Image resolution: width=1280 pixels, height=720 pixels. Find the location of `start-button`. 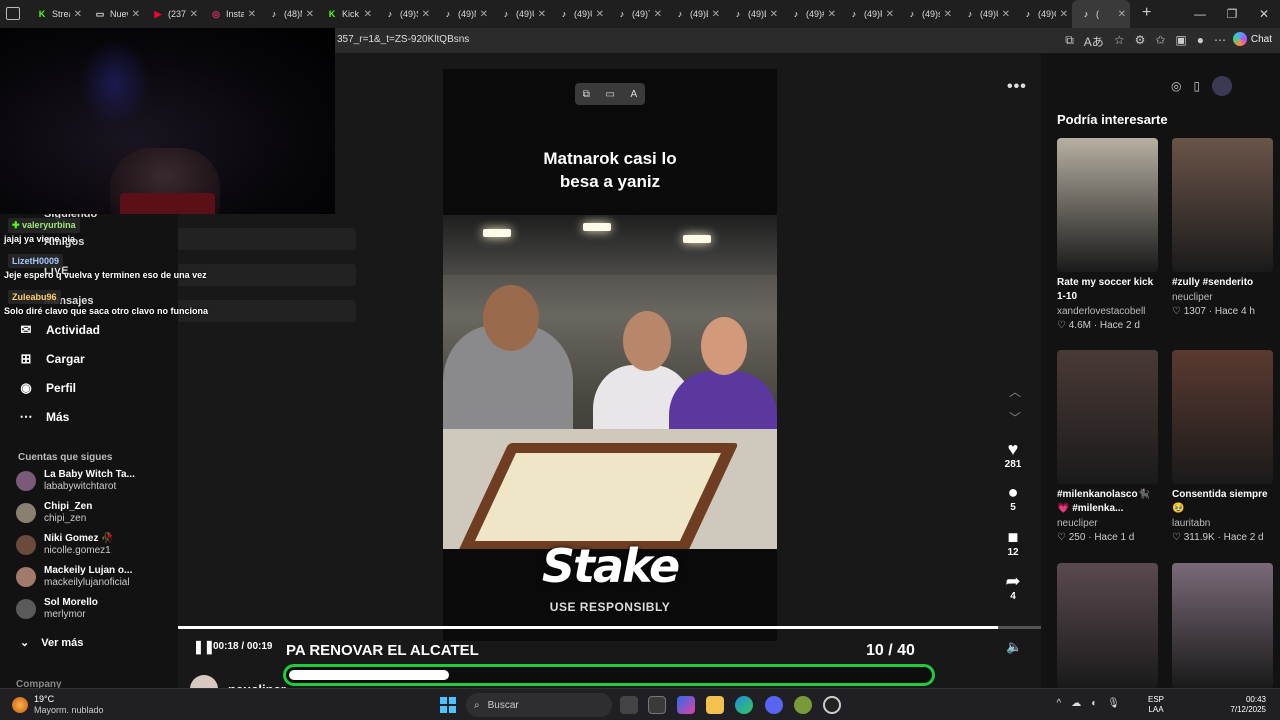

start-button is located at coordinates (448, 705).